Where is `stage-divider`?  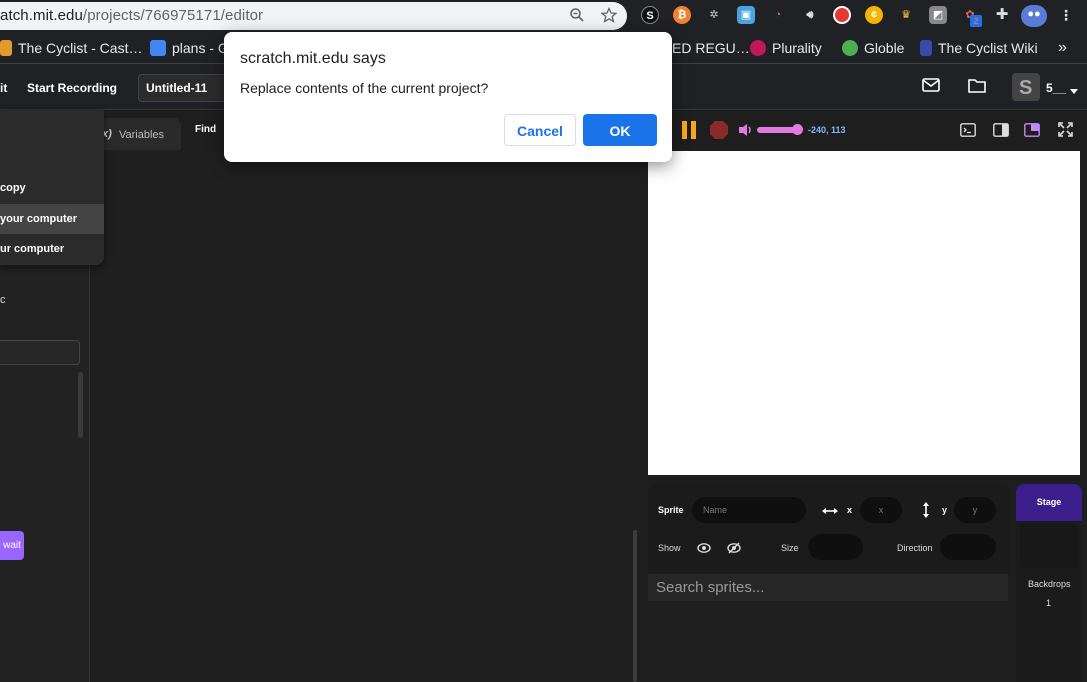 stage-divider is located at coordinates (863, 479).